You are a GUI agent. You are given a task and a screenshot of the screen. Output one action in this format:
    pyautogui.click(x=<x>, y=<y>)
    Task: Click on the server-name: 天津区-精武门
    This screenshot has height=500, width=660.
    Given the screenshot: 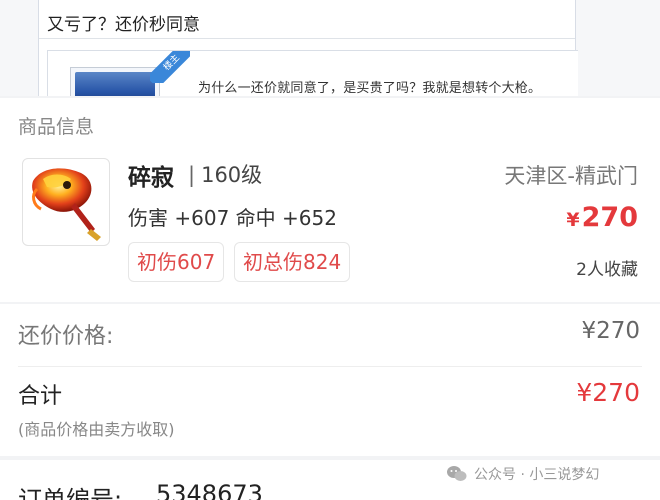 What is the action you would take?
    pyautogui.click(x=571, y=176)
    